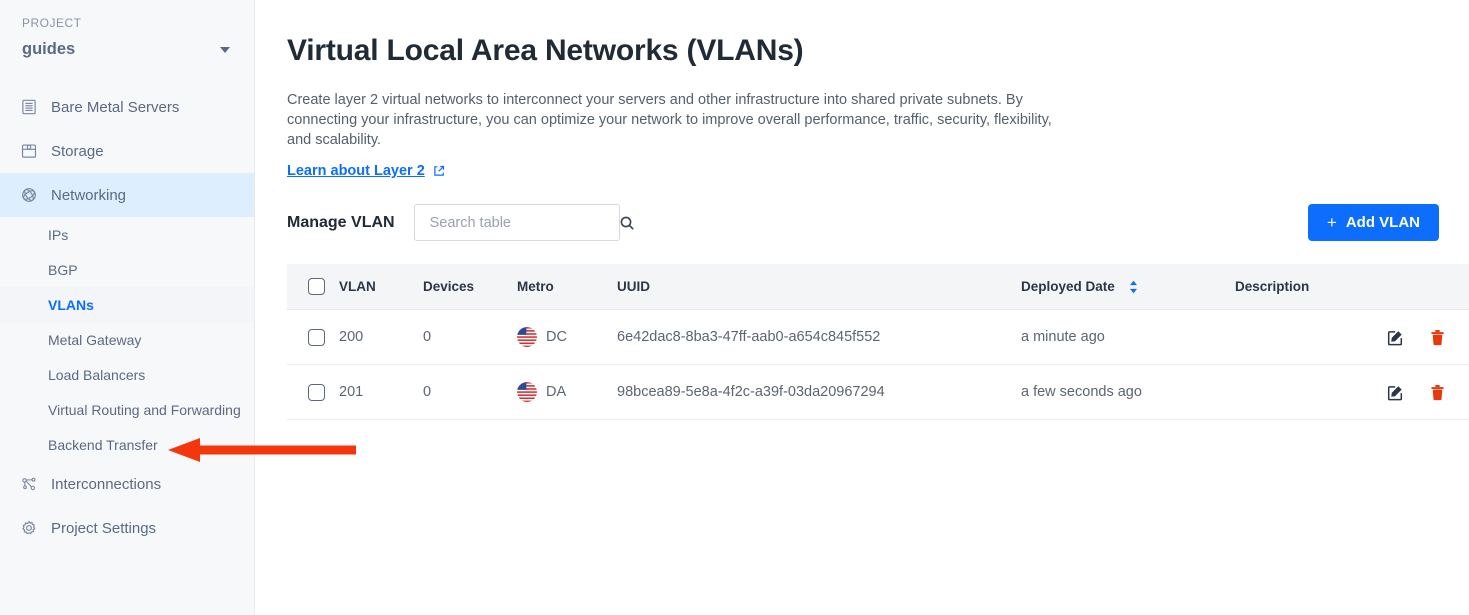  Describe the element at coordinates (127, 44) in the screenshot. I see `project-selector: guides` at that location.